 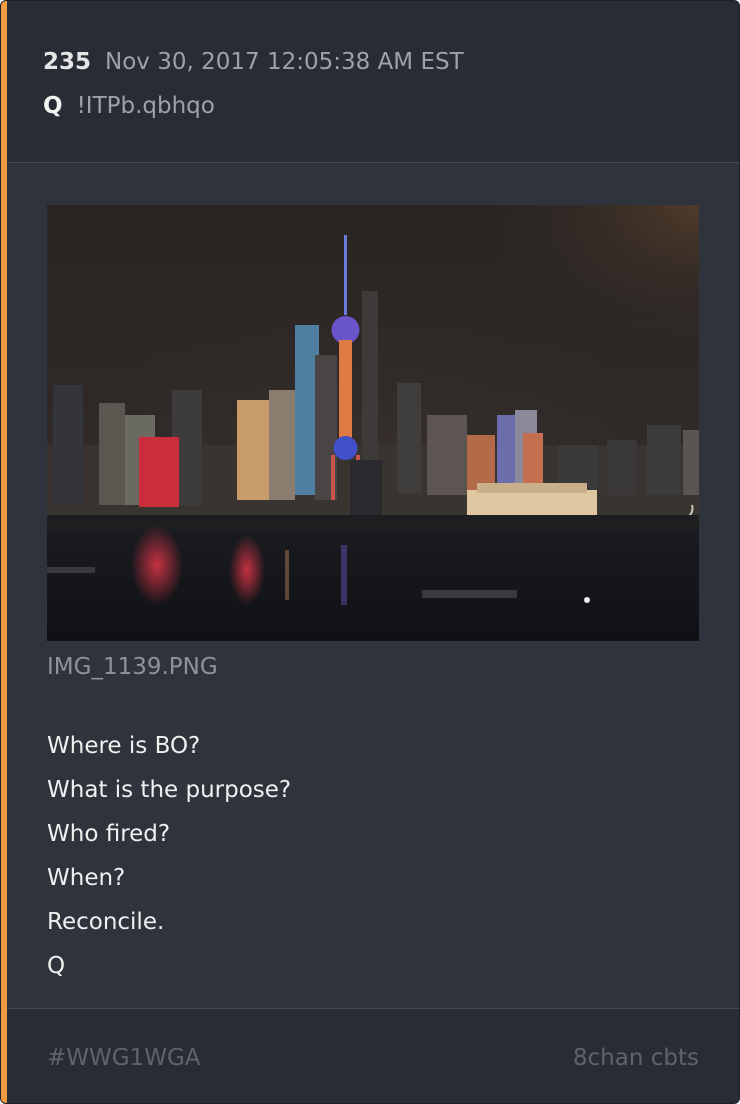 What do you see at coordinates (284, 62) in the screenshot?
I see `post-datetime: Nov 30, 2017 12:05:38 AM EST` at bounding box center [284, 62].